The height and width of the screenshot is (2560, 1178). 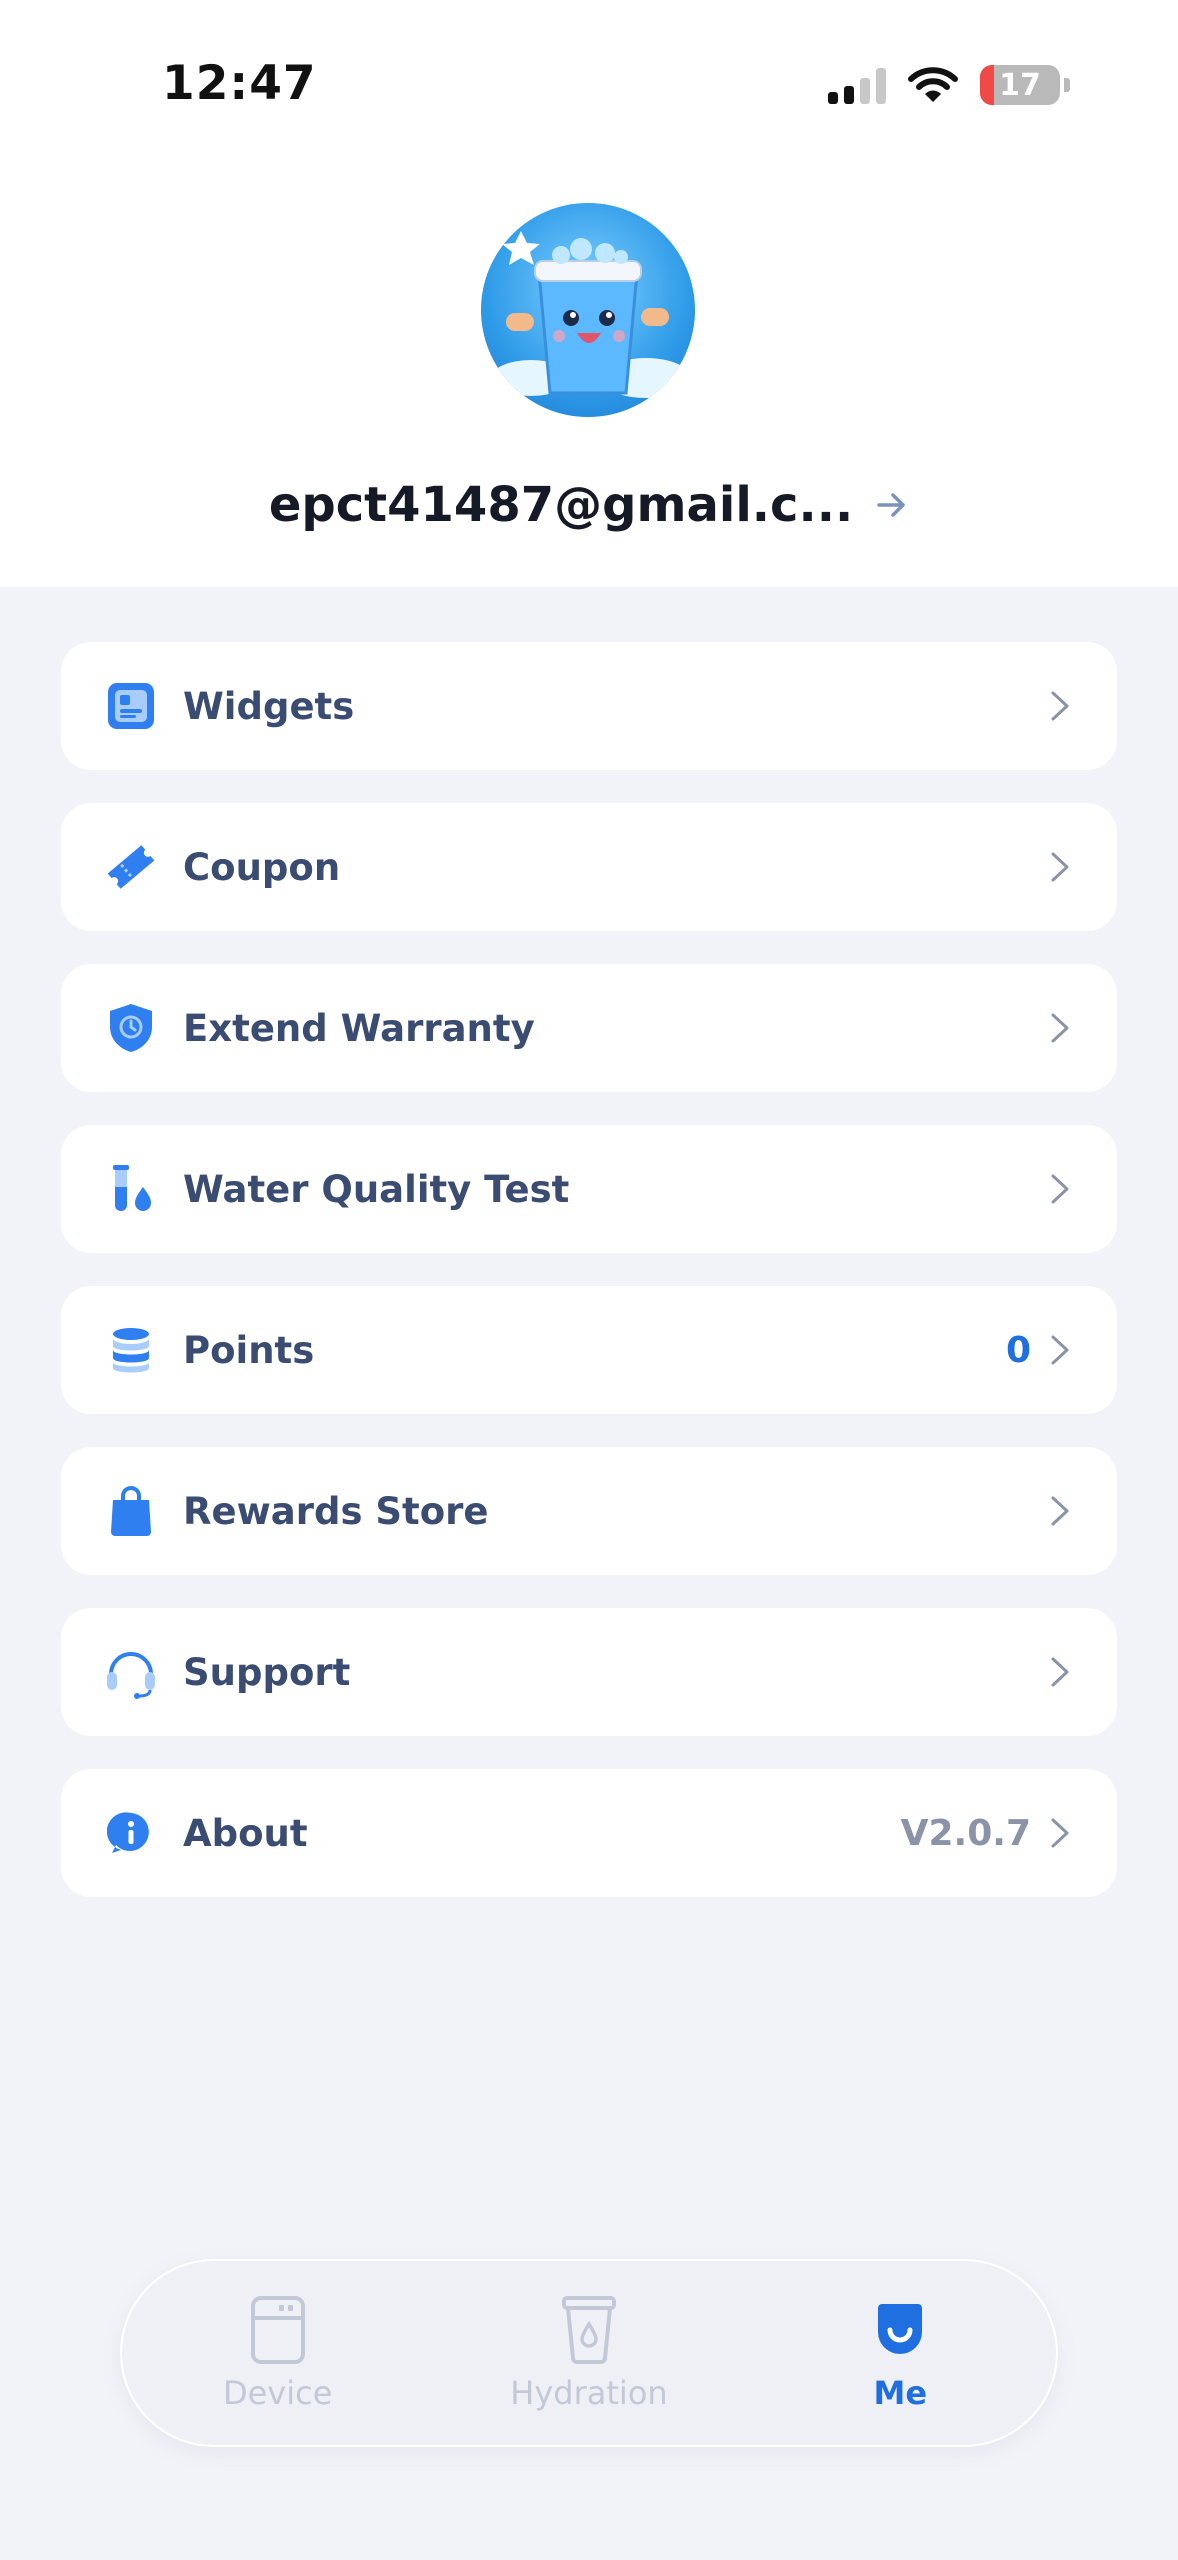 I want to click on menu-item-label: Coupon, so click(x=262, y=867).